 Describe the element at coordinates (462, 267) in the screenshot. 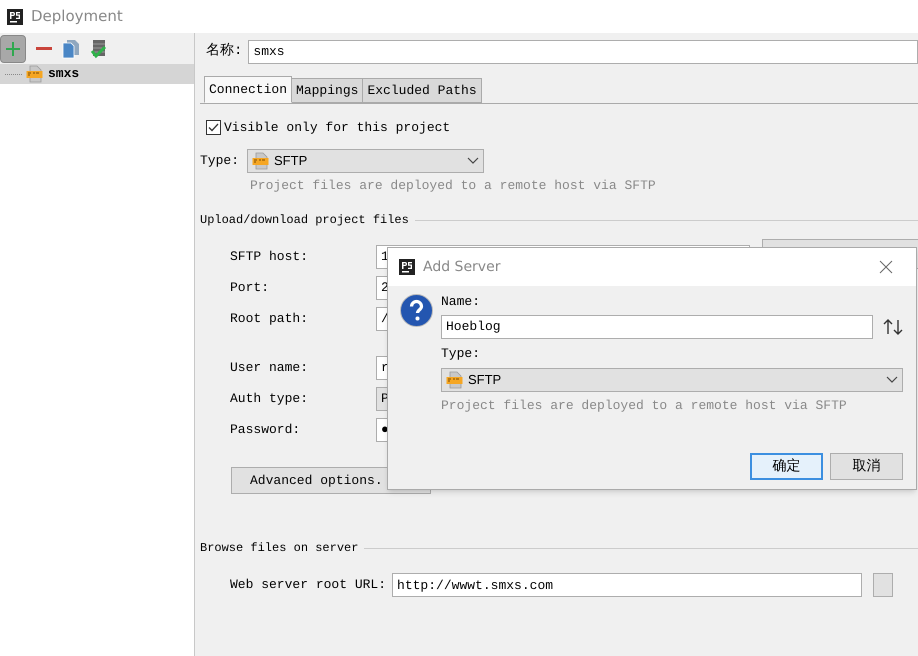

I see `dialog-title: Add Server` at that location.